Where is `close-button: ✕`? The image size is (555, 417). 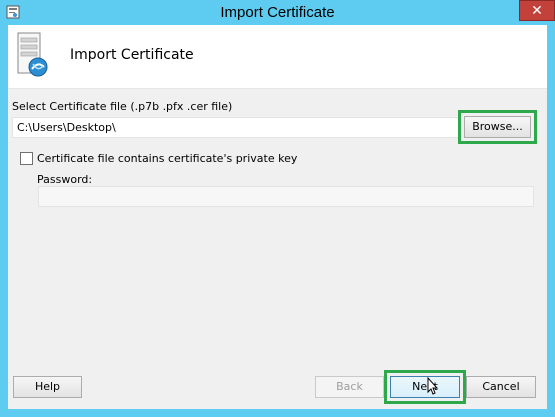 close-button: ✕ is located at coordinates (537, 10).